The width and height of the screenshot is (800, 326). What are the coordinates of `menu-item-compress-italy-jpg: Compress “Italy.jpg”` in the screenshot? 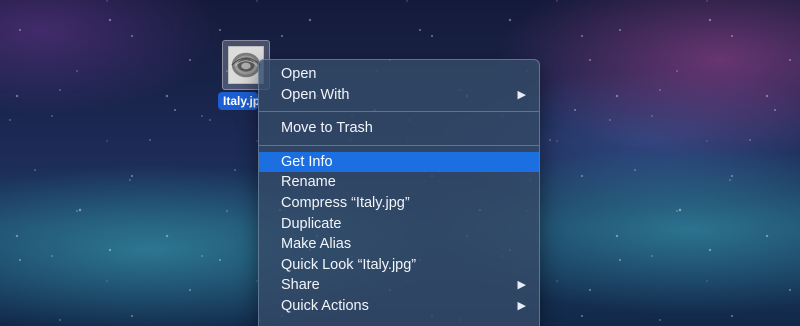 It's located at (399, 203).